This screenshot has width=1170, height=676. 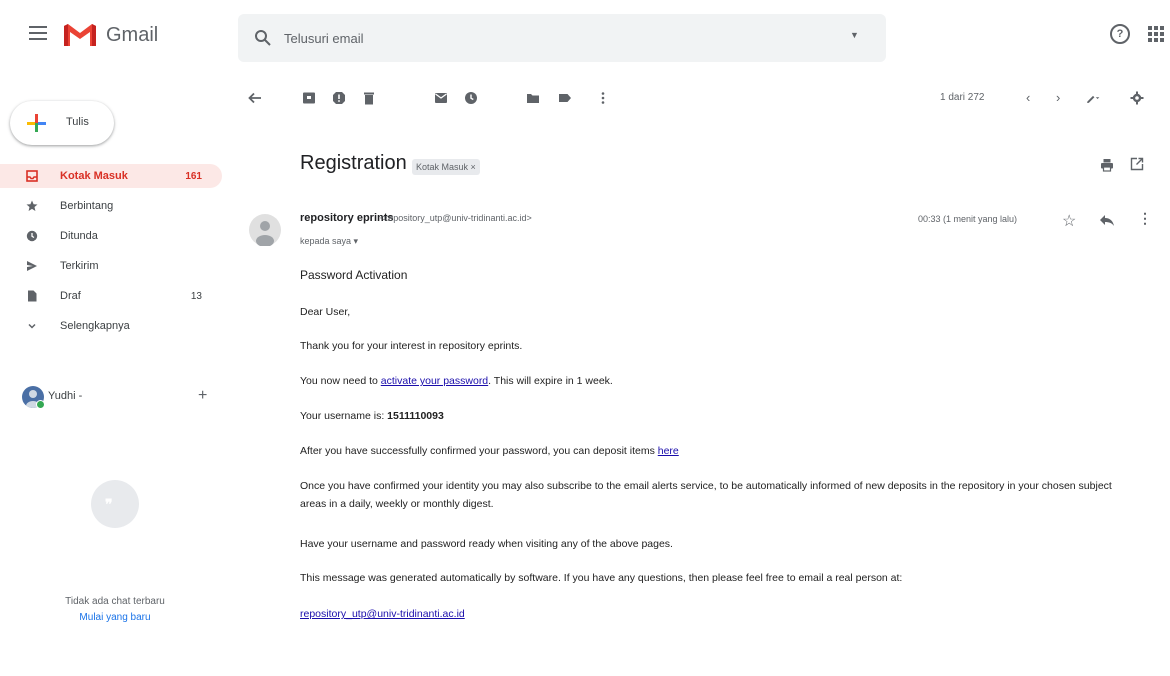 What do you see at coordinates (962, 97) in the screenshot?
I see `pagination-count: 1 dari 272` at bounding box center [962, 97].